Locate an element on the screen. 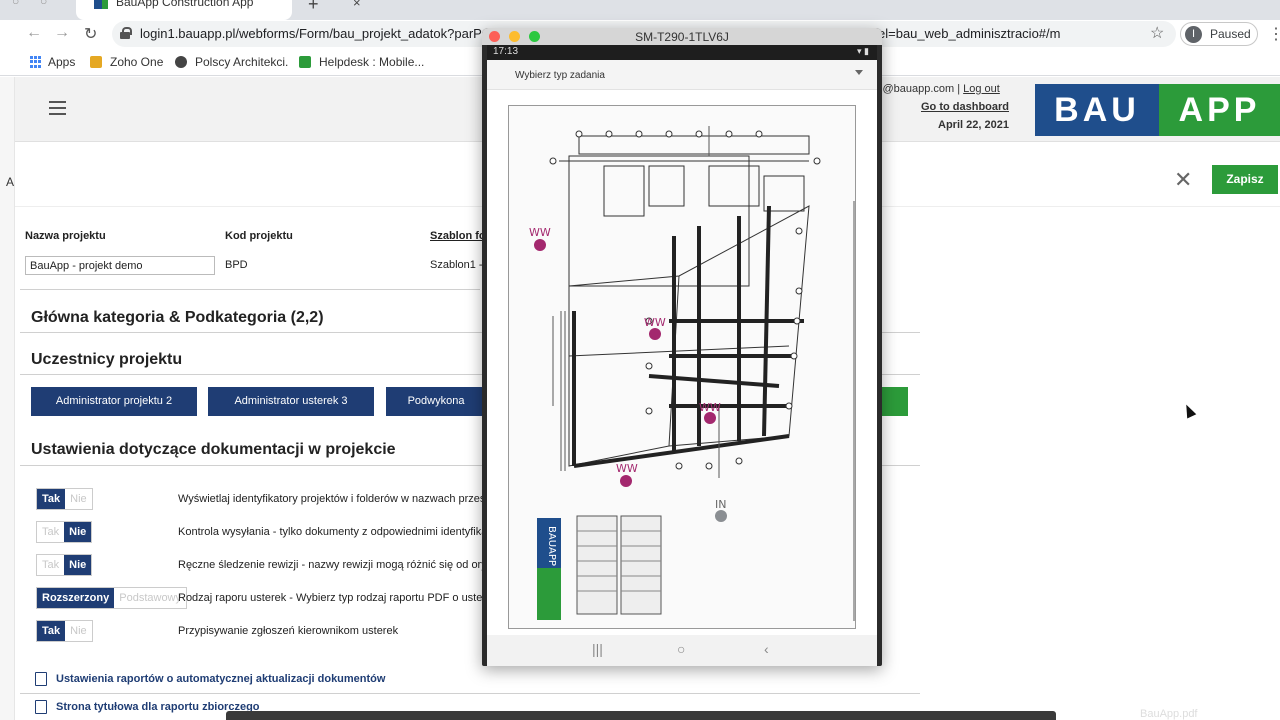 The width and height of the screenshot is (1280, 720). logo-right: APP is located at coordinates (1219, 110).